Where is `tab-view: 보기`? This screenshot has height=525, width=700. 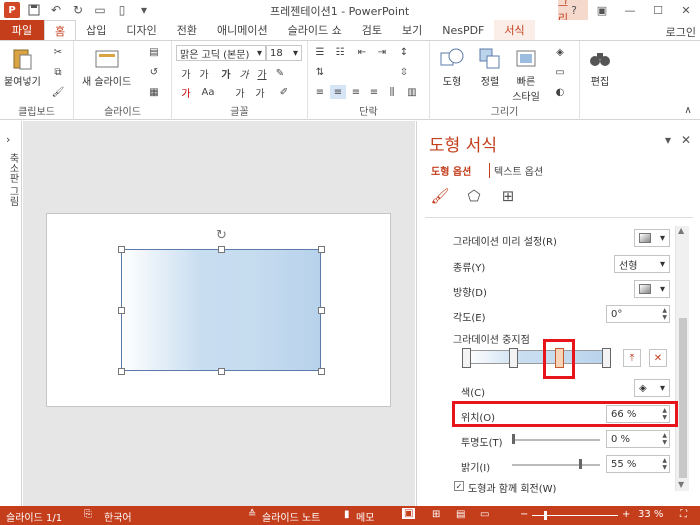 tab-view: 보기 is located at coordinates (412, 30).